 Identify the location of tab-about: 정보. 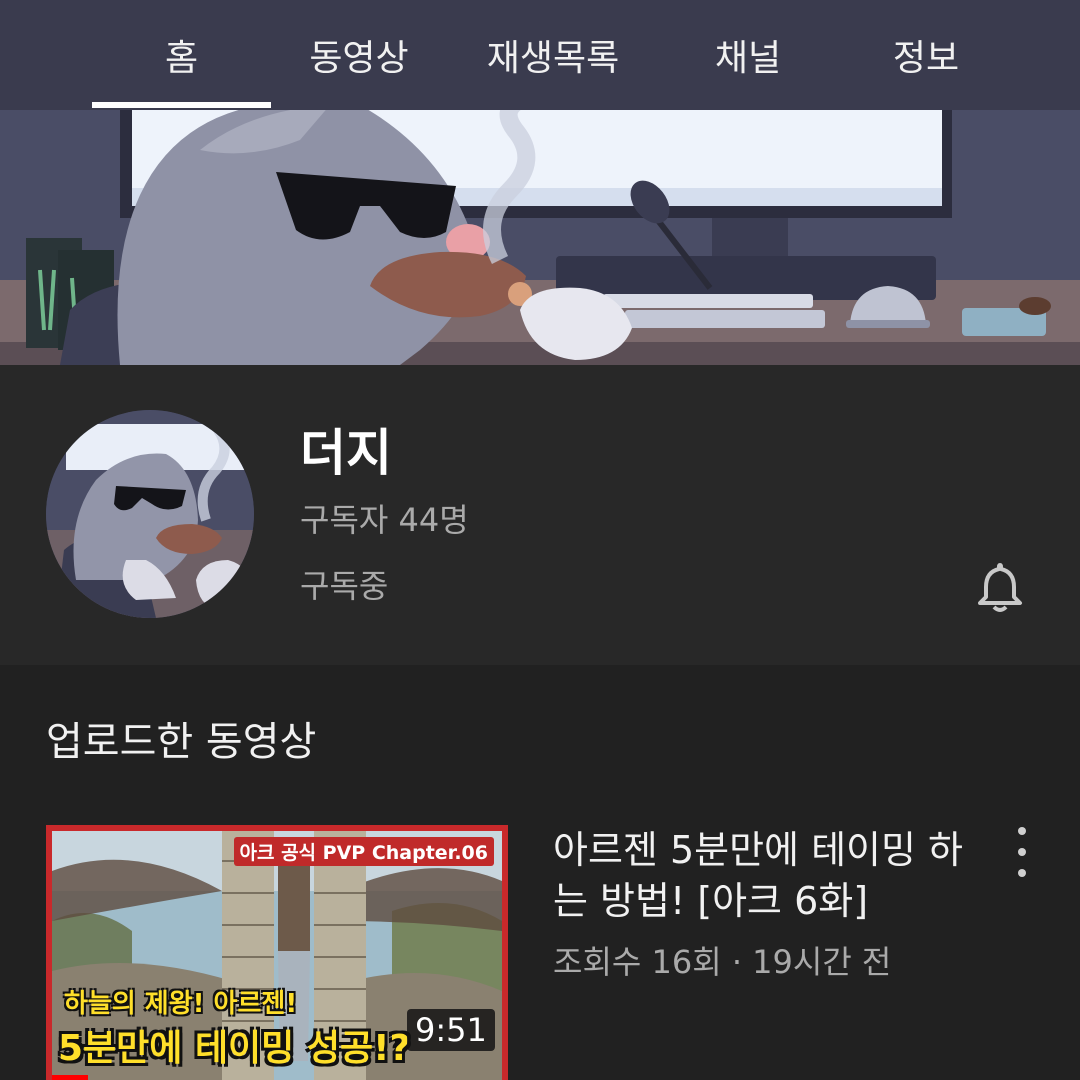
(926, 55).